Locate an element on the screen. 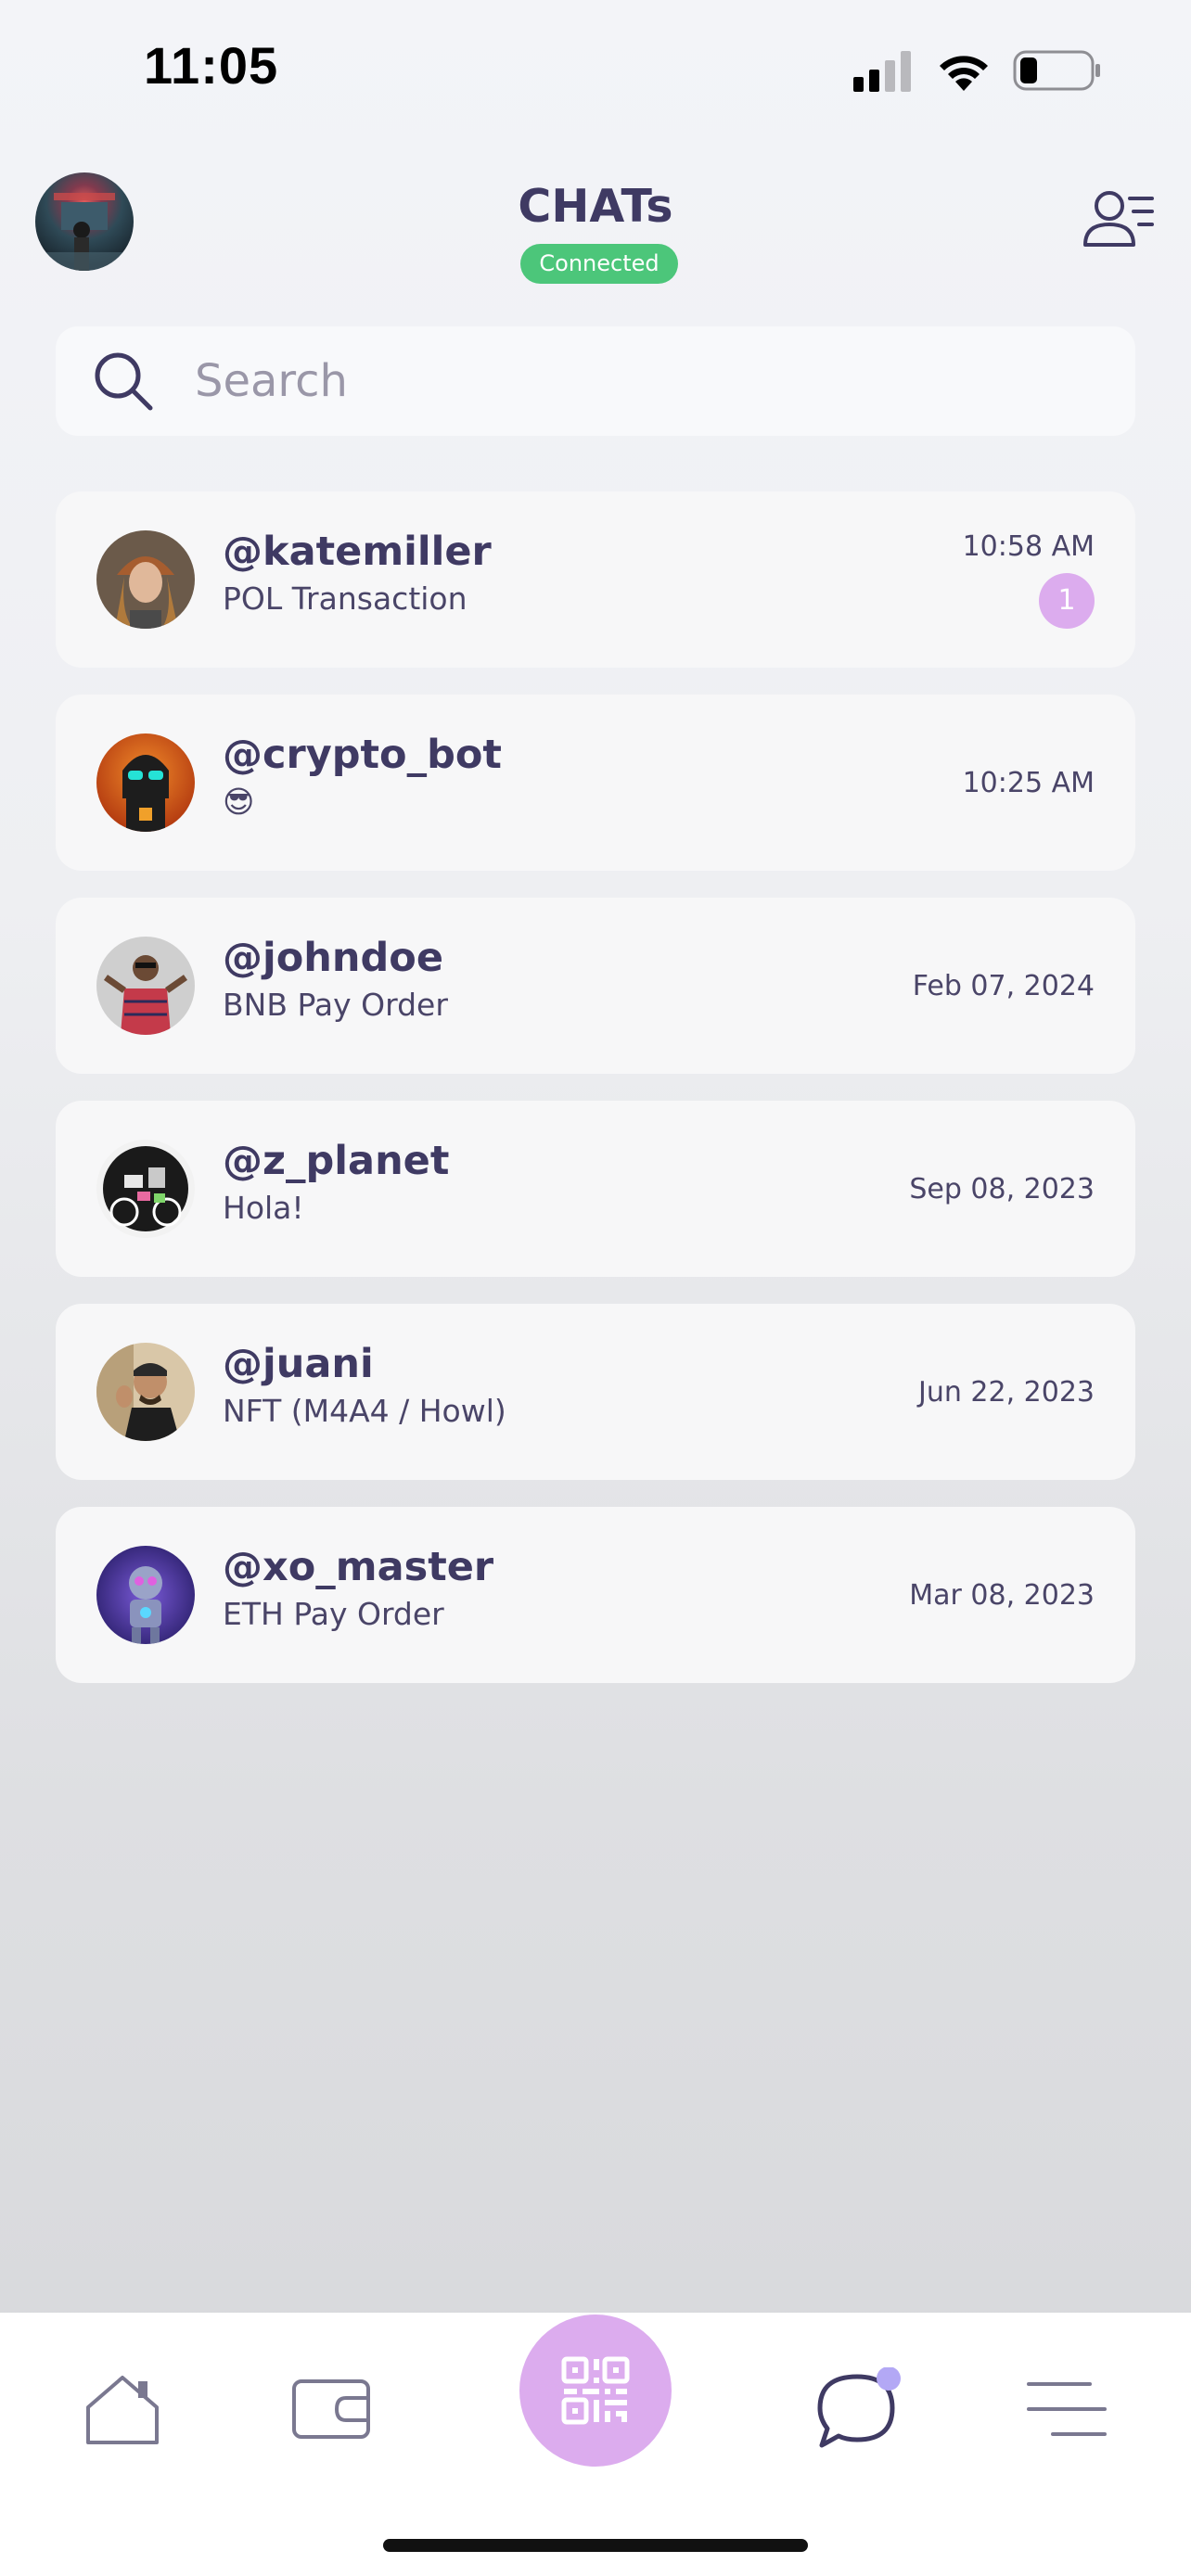 Image resolution: width=1191 pixels, height=2576 pixels. search-box is located at coordinates (595, 381).